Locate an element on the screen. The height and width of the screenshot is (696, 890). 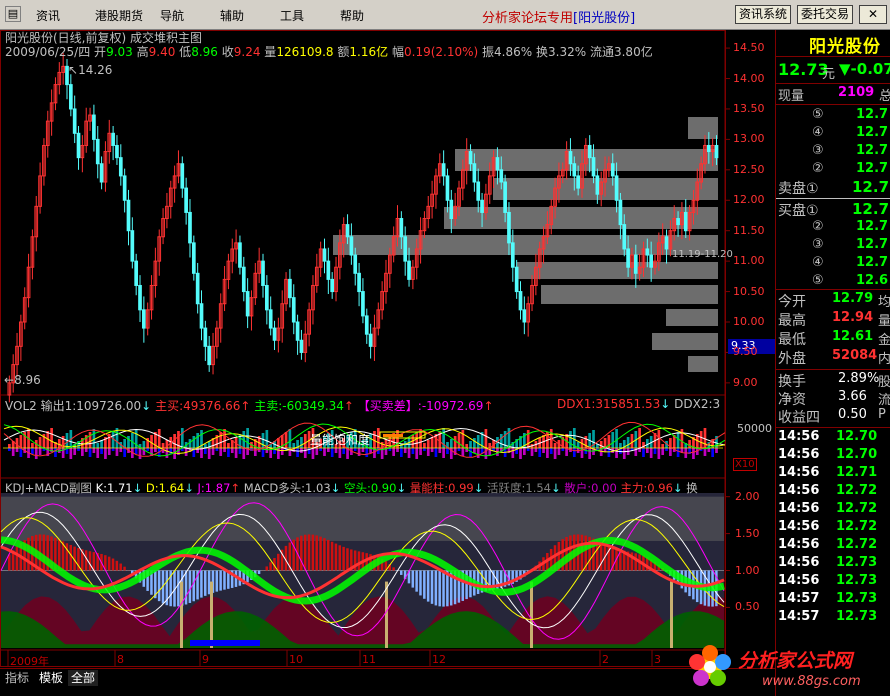
menu-assist: 辅助 is located at coordinates (232, 15).